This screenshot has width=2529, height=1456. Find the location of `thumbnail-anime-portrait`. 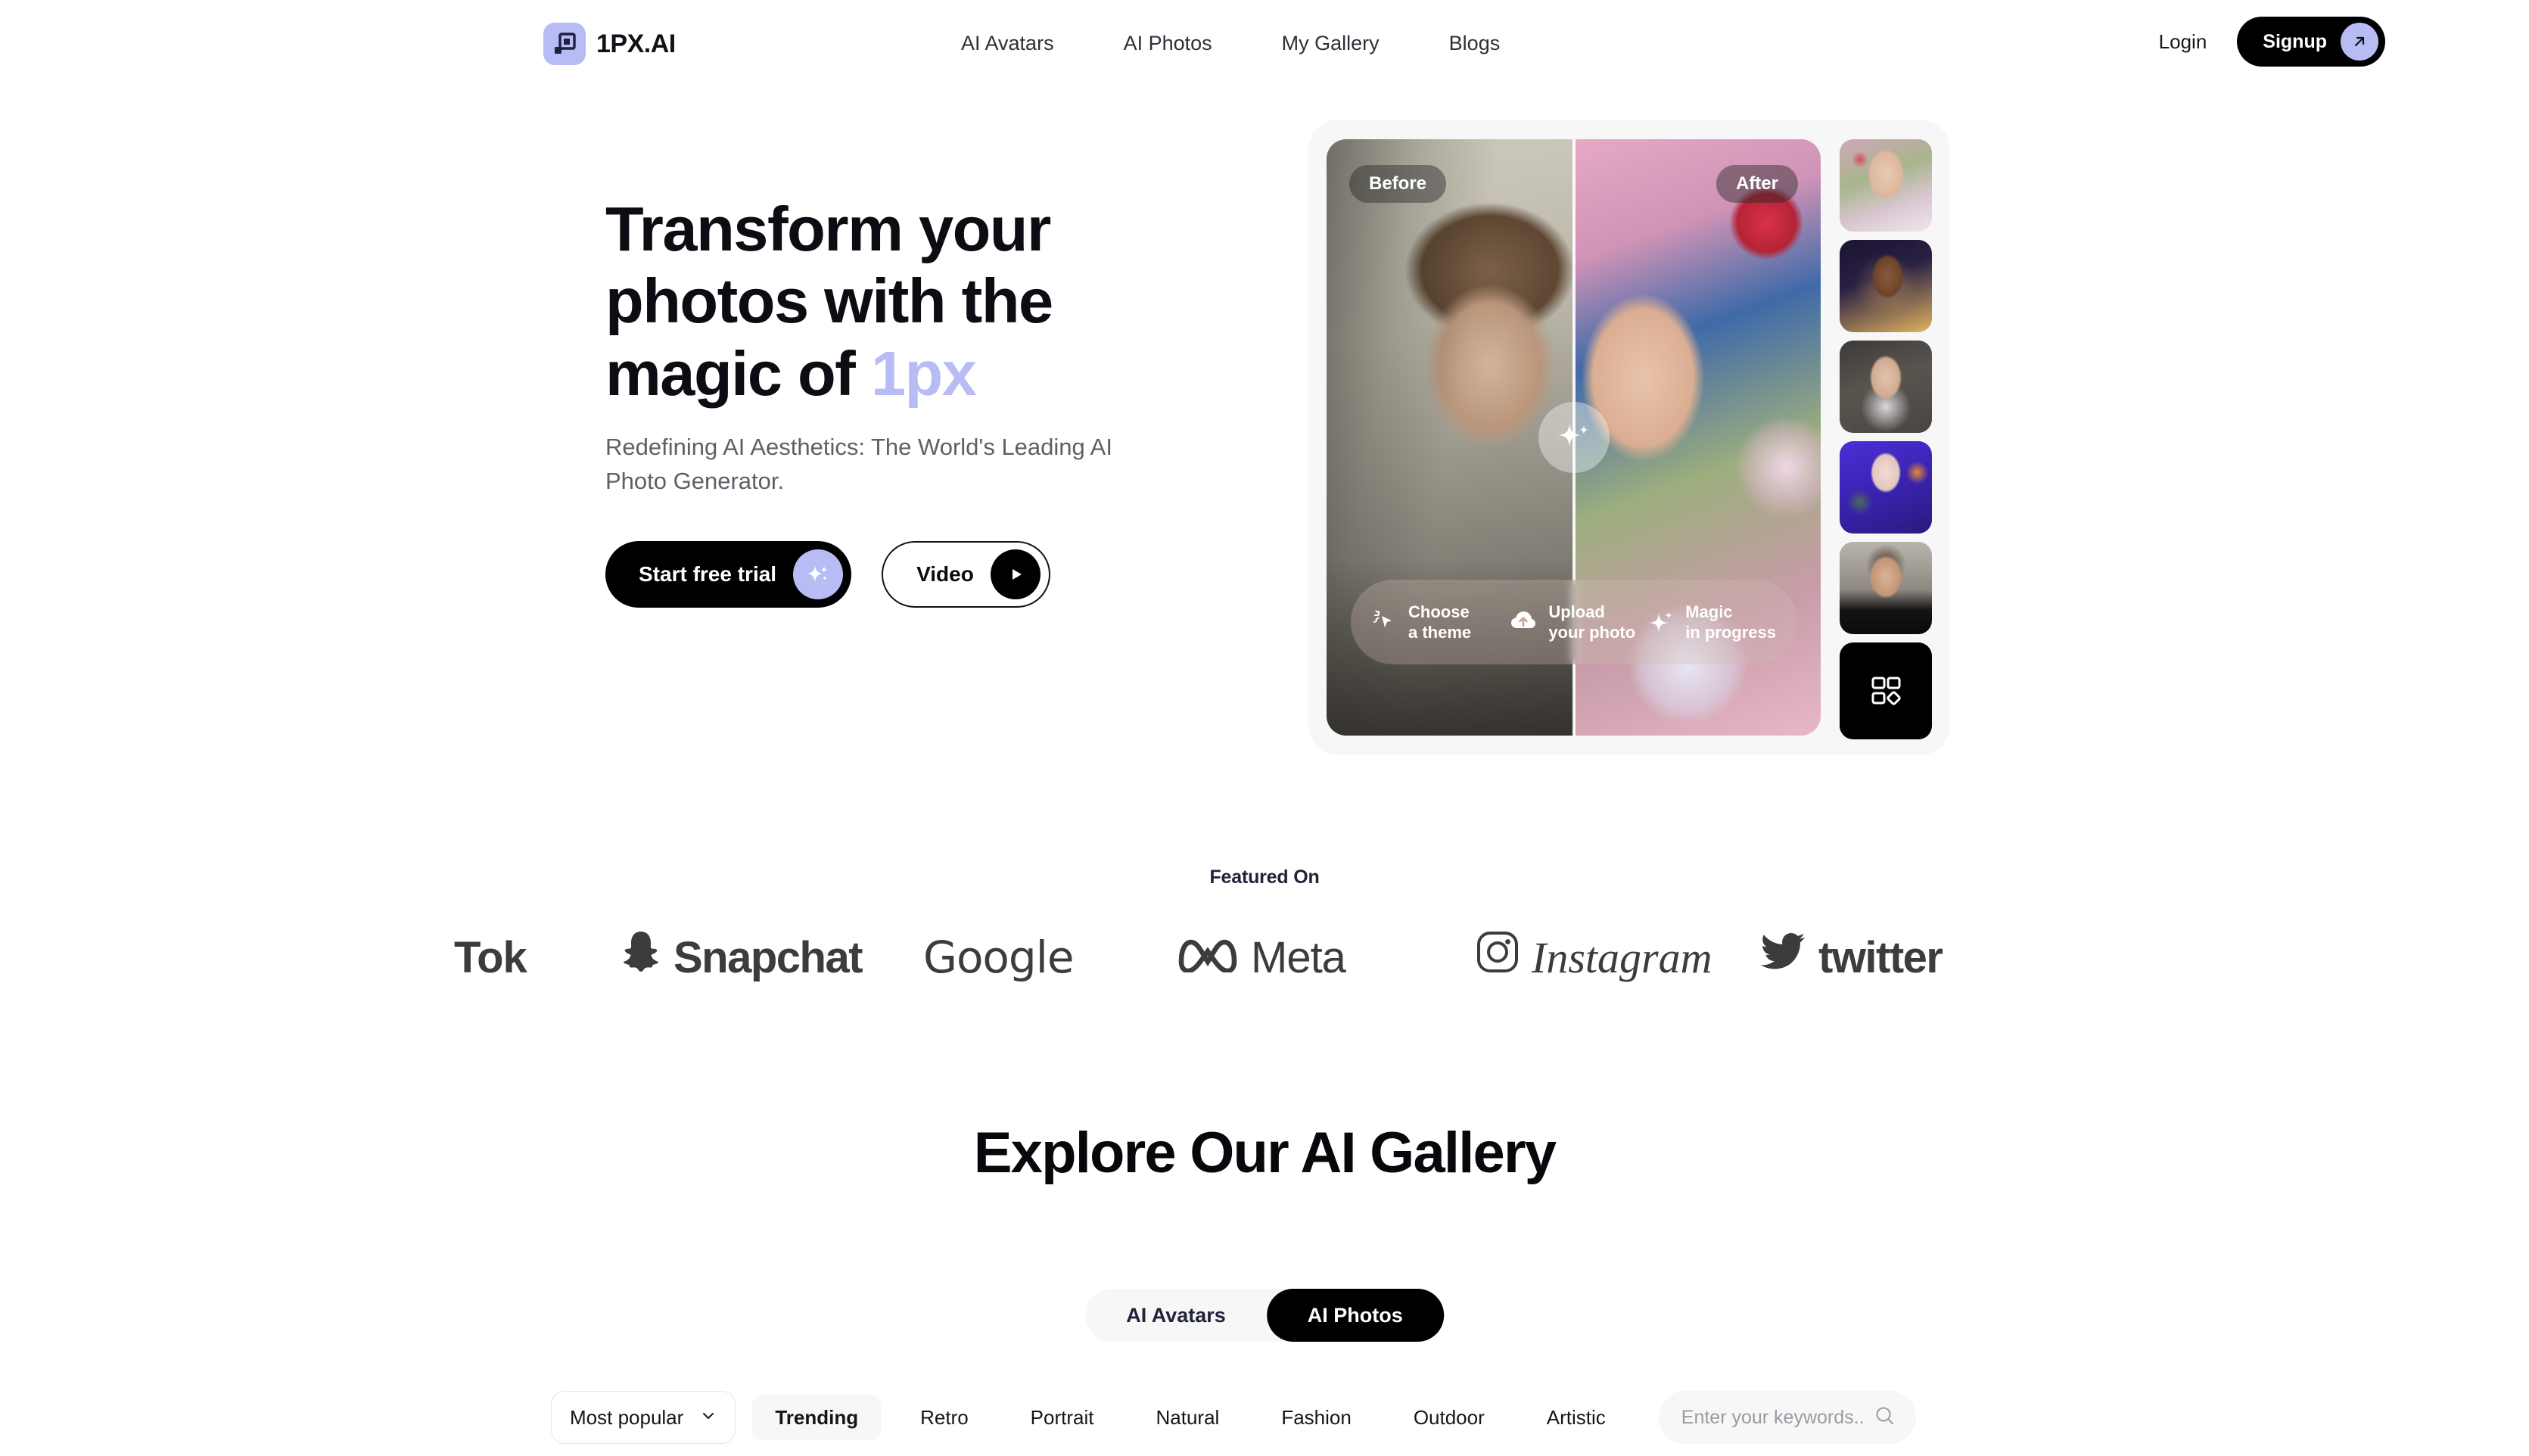

thumbnail-anime-portrait is located at coordinates (1886, 487).